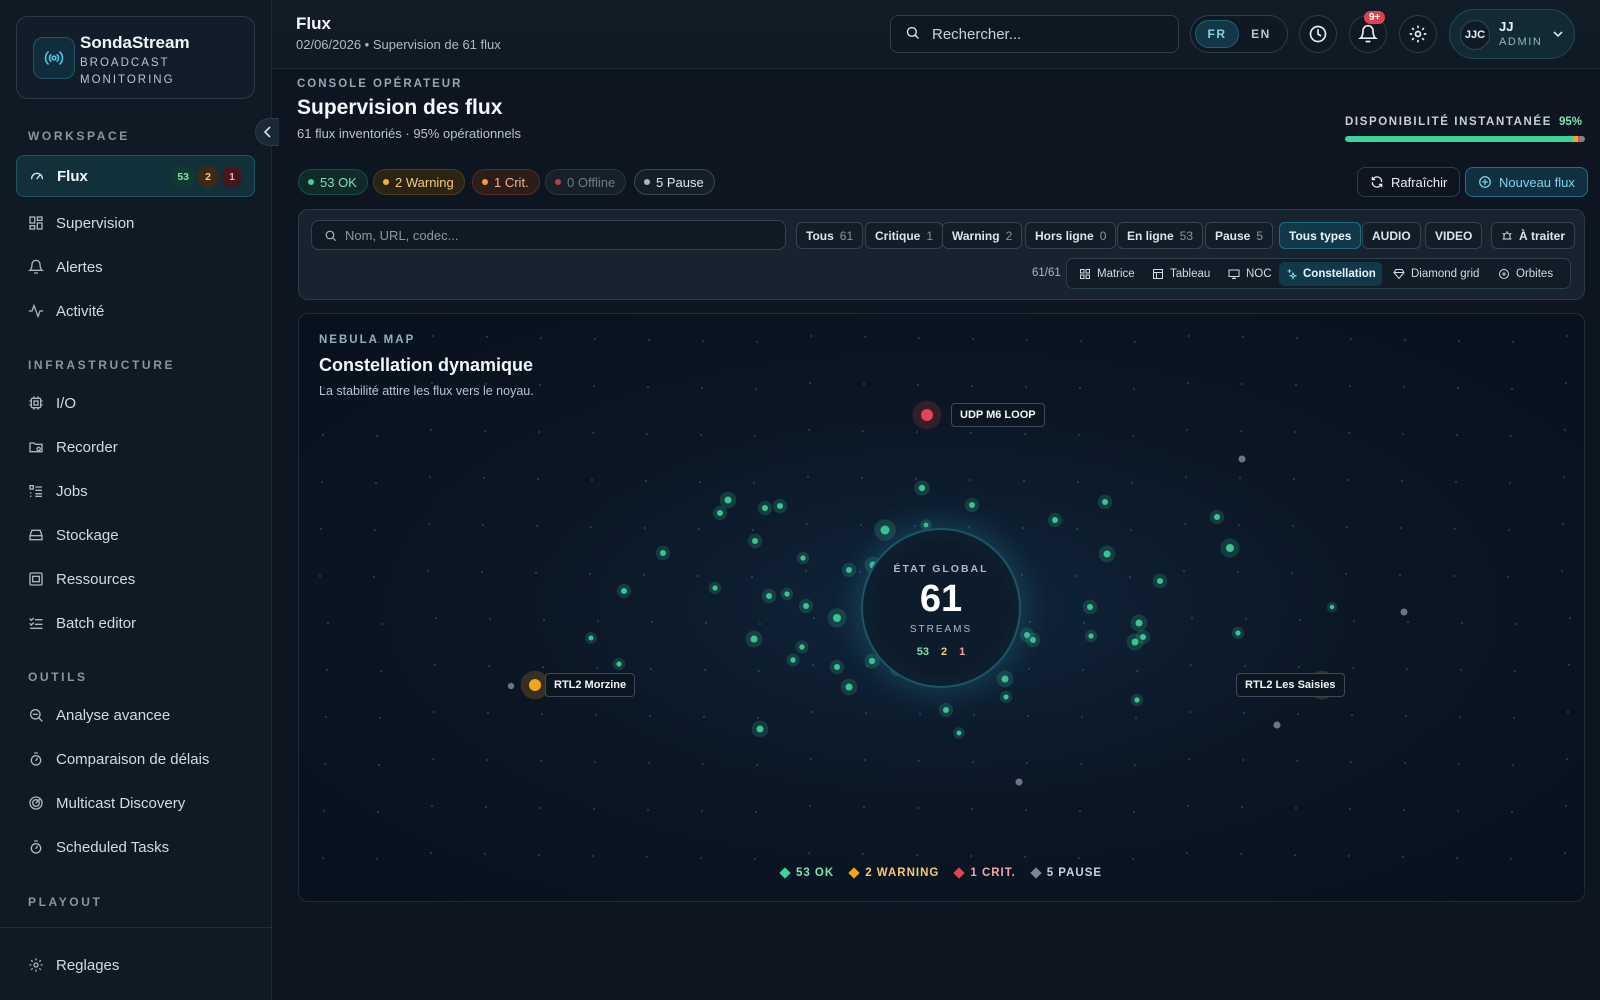 Image resolution: width=1600 pixels, height=1000 pixels. I want to click on filter-pause-button: Pause 5, so click(1239, 235).